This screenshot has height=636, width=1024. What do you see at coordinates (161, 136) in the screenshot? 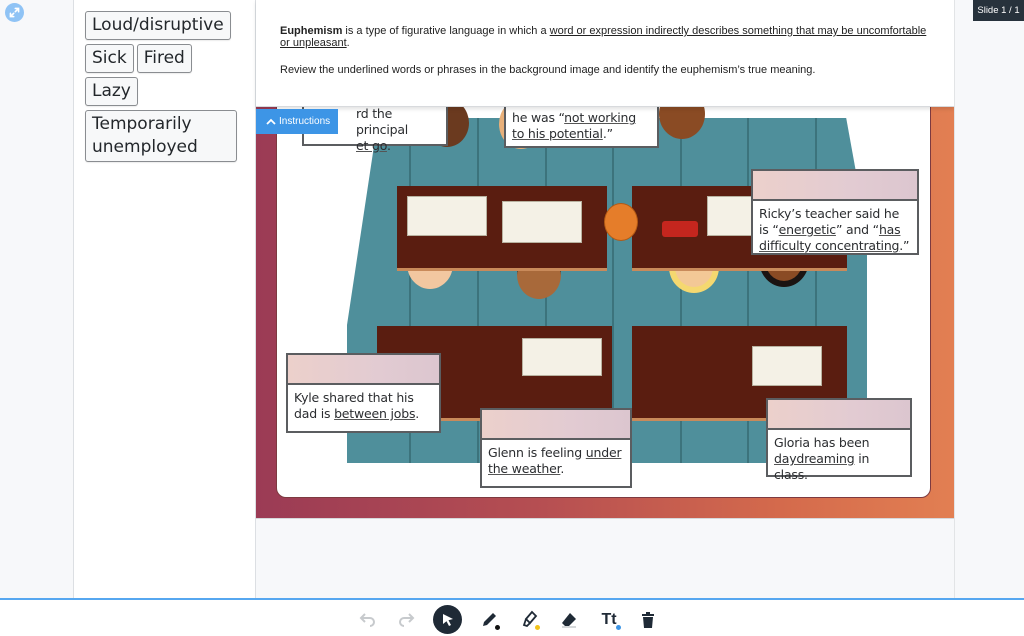
I see `word-chip-temporarily-unemployed: Temporarily unemployed` at bounding box center [161, 136].